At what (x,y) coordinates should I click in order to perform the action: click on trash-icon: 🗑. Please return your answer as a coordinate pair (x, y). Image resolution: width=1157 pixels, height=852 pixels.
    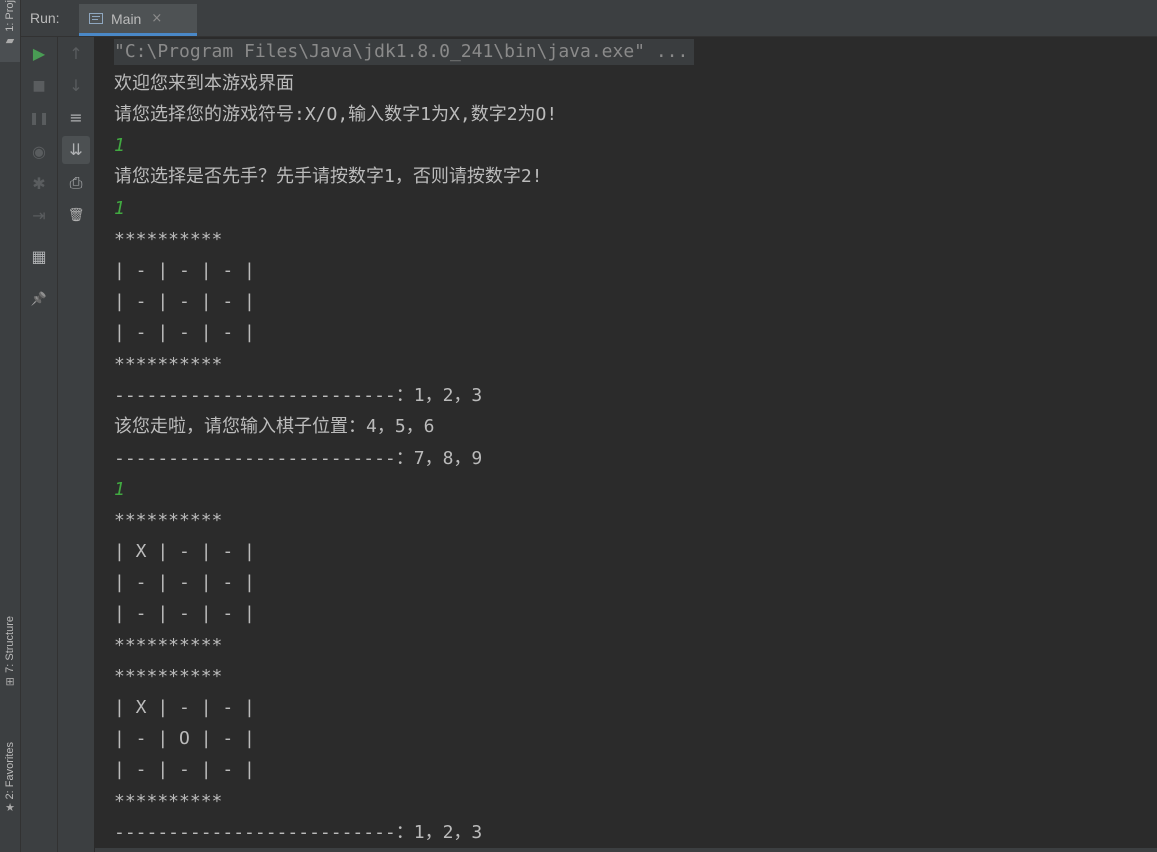
    Looking at the image, I should click on (76, 215).